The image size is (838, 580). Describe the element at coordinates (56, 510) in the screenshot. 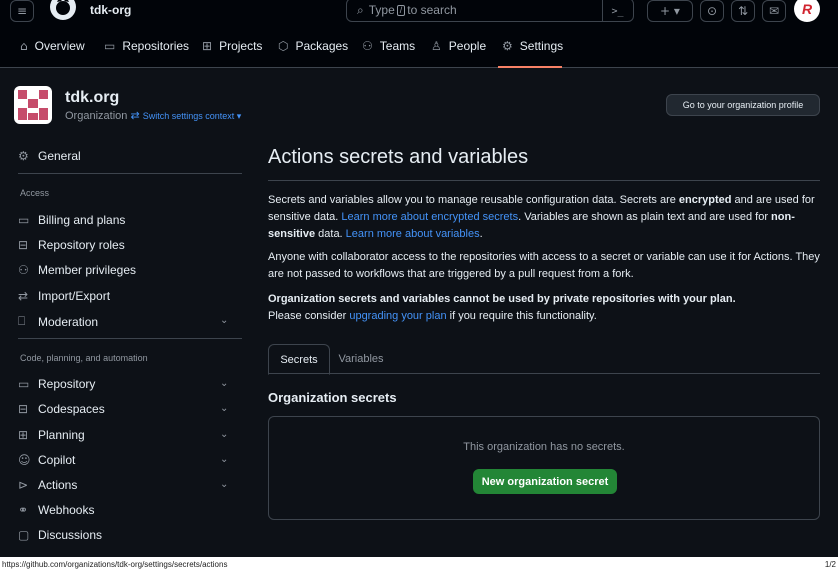

I see `sidebar-item-webhooks: ⚭ Webhooks` at that location.